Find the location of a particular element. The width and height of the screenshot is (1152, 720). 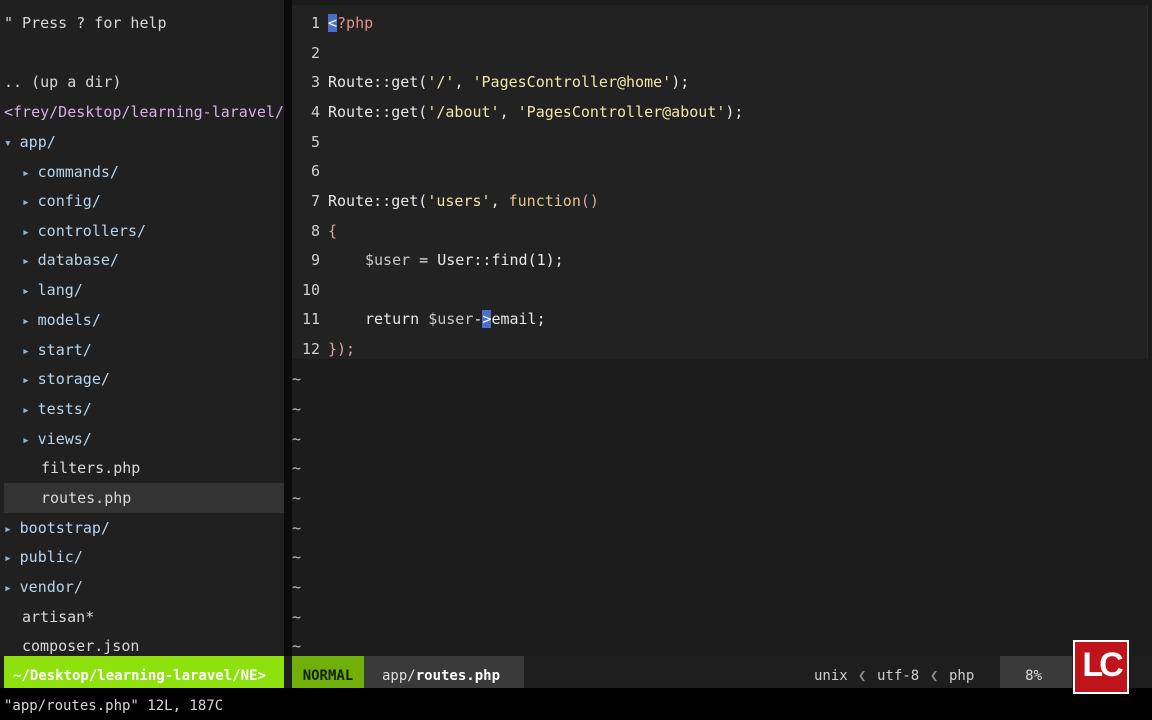

code-string: 'PagesController@about' is located at coordinates (621, 112).